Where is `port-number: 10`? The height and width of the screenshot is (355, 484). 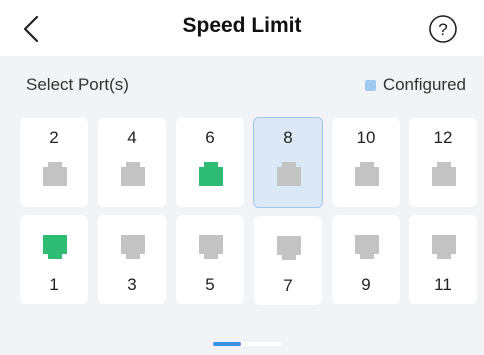 port-number: 10 is located at coordinates (366, 137).